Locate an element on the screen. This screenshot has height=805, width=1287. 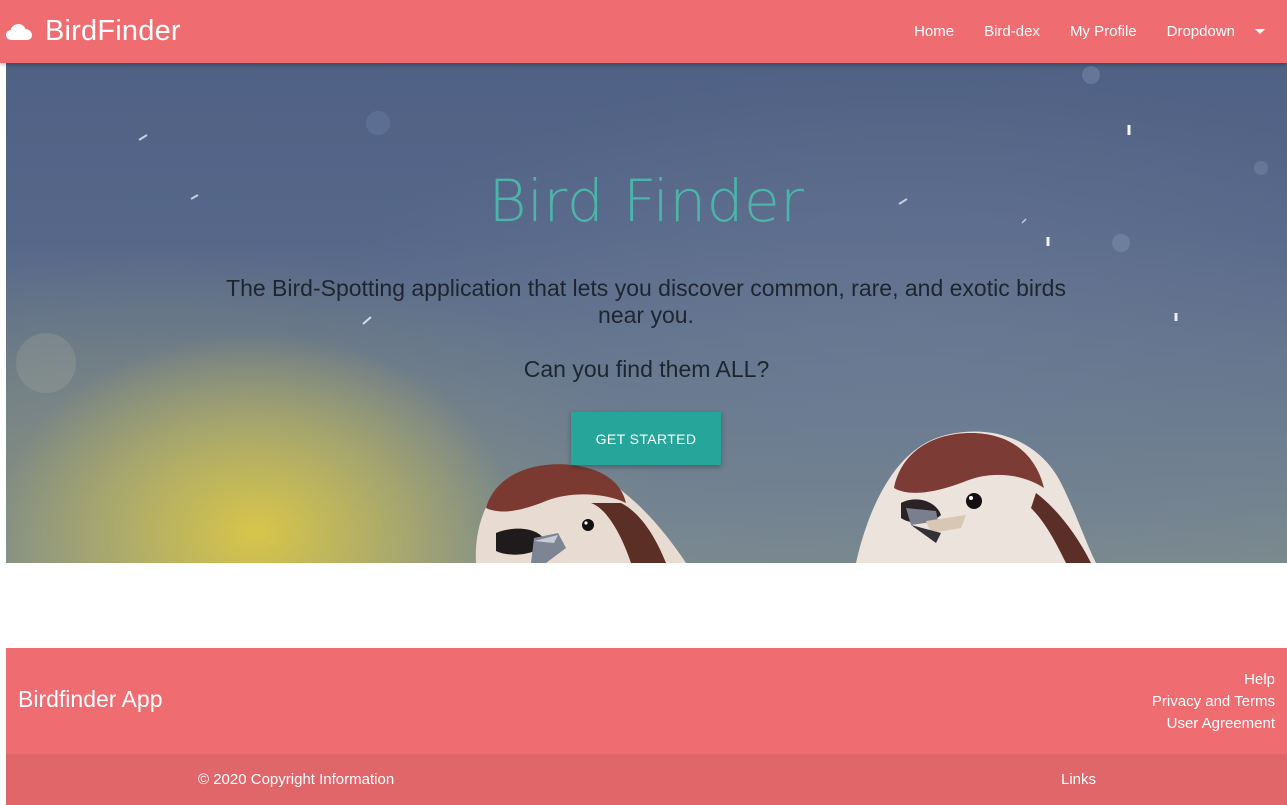
nav-home-link: Home is located at coordinates (934, 31).